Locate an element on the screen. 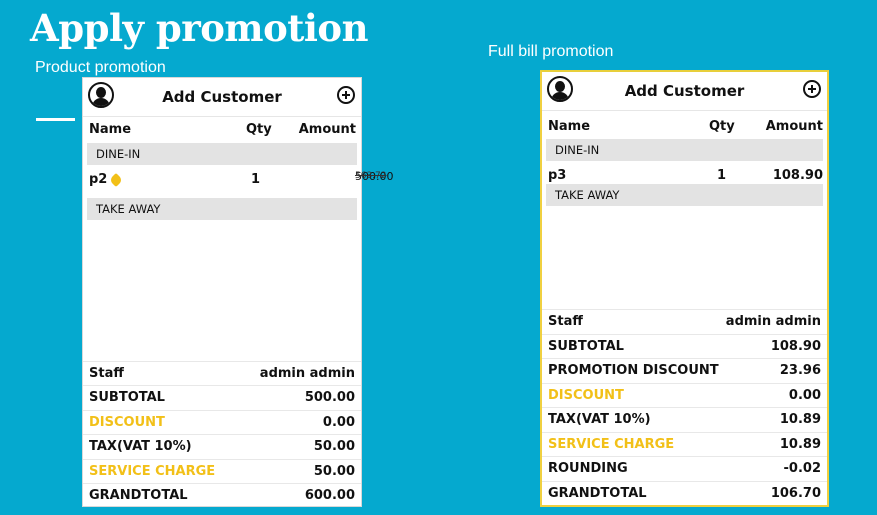  rounding-value: -0.02 is located at coordinates (802, 468).